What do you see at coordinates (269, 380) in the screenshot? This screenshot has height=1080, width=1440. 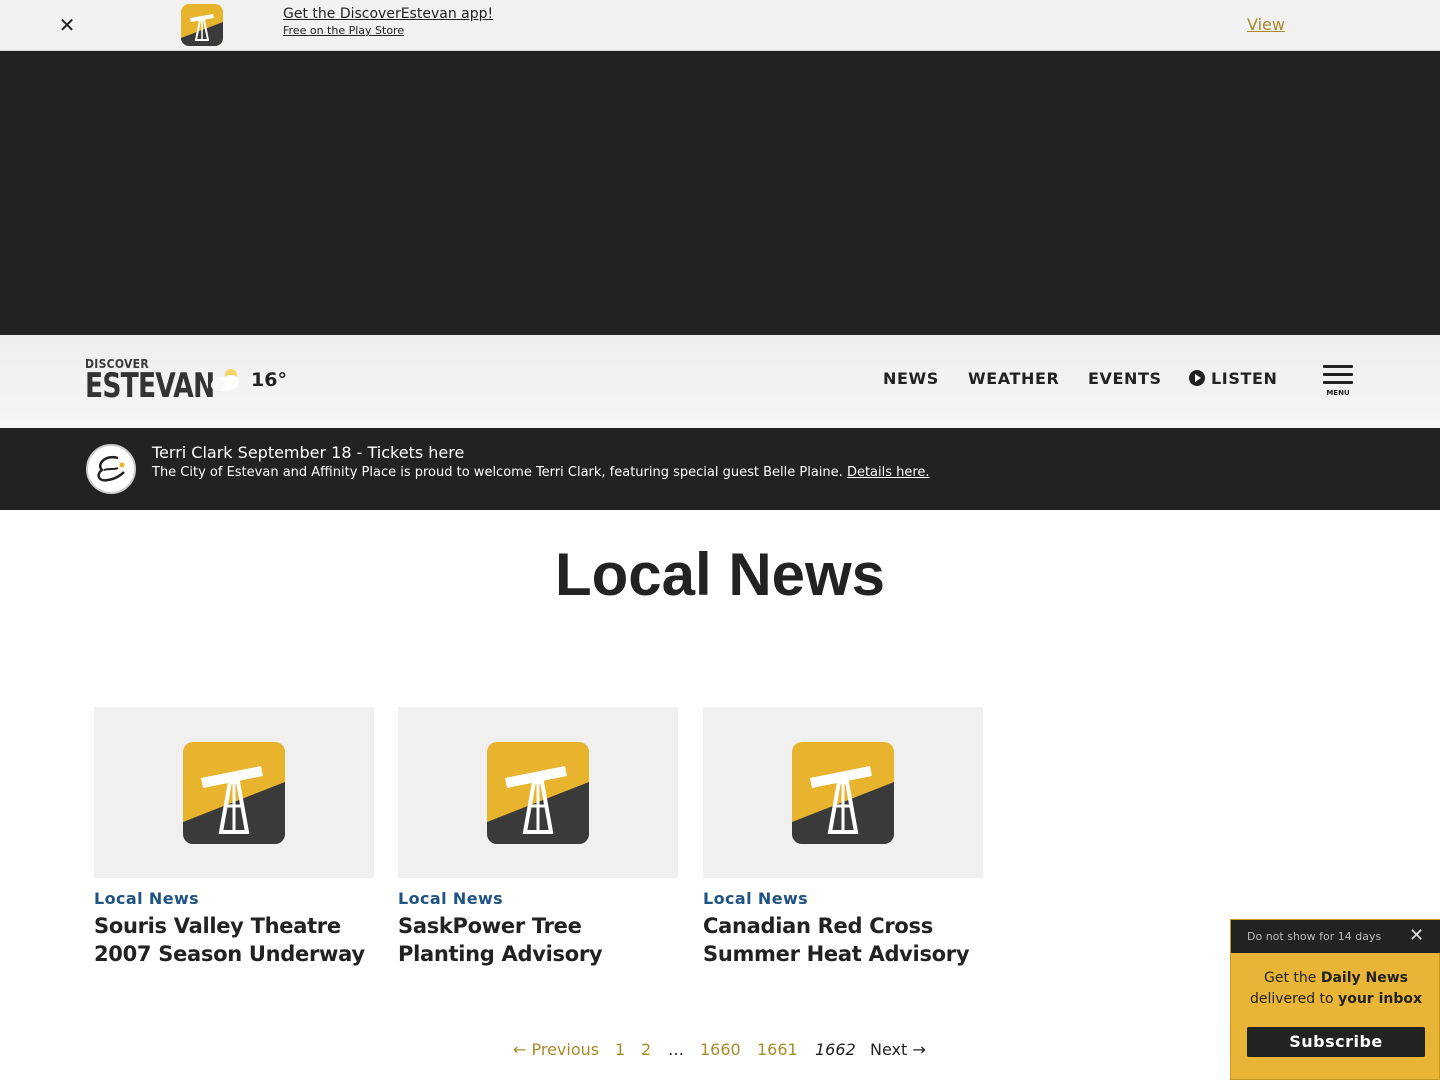 I see `temperature: 16°` at bounding box center [269, 380].